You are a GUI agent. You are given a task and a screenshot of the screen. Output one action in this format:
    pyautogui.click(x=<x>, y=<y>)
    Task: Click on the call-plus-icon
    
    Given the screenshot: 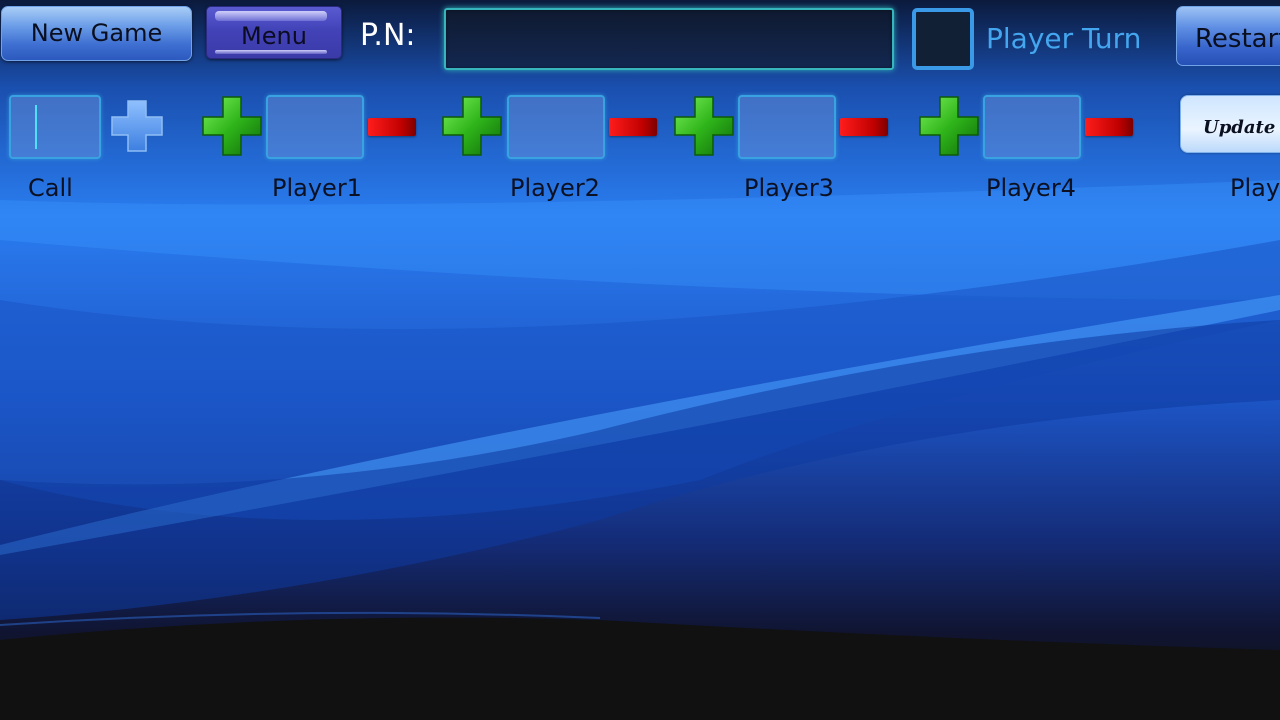 What is the action you would take?
    pyautogui.click(x=137, y=126)
    